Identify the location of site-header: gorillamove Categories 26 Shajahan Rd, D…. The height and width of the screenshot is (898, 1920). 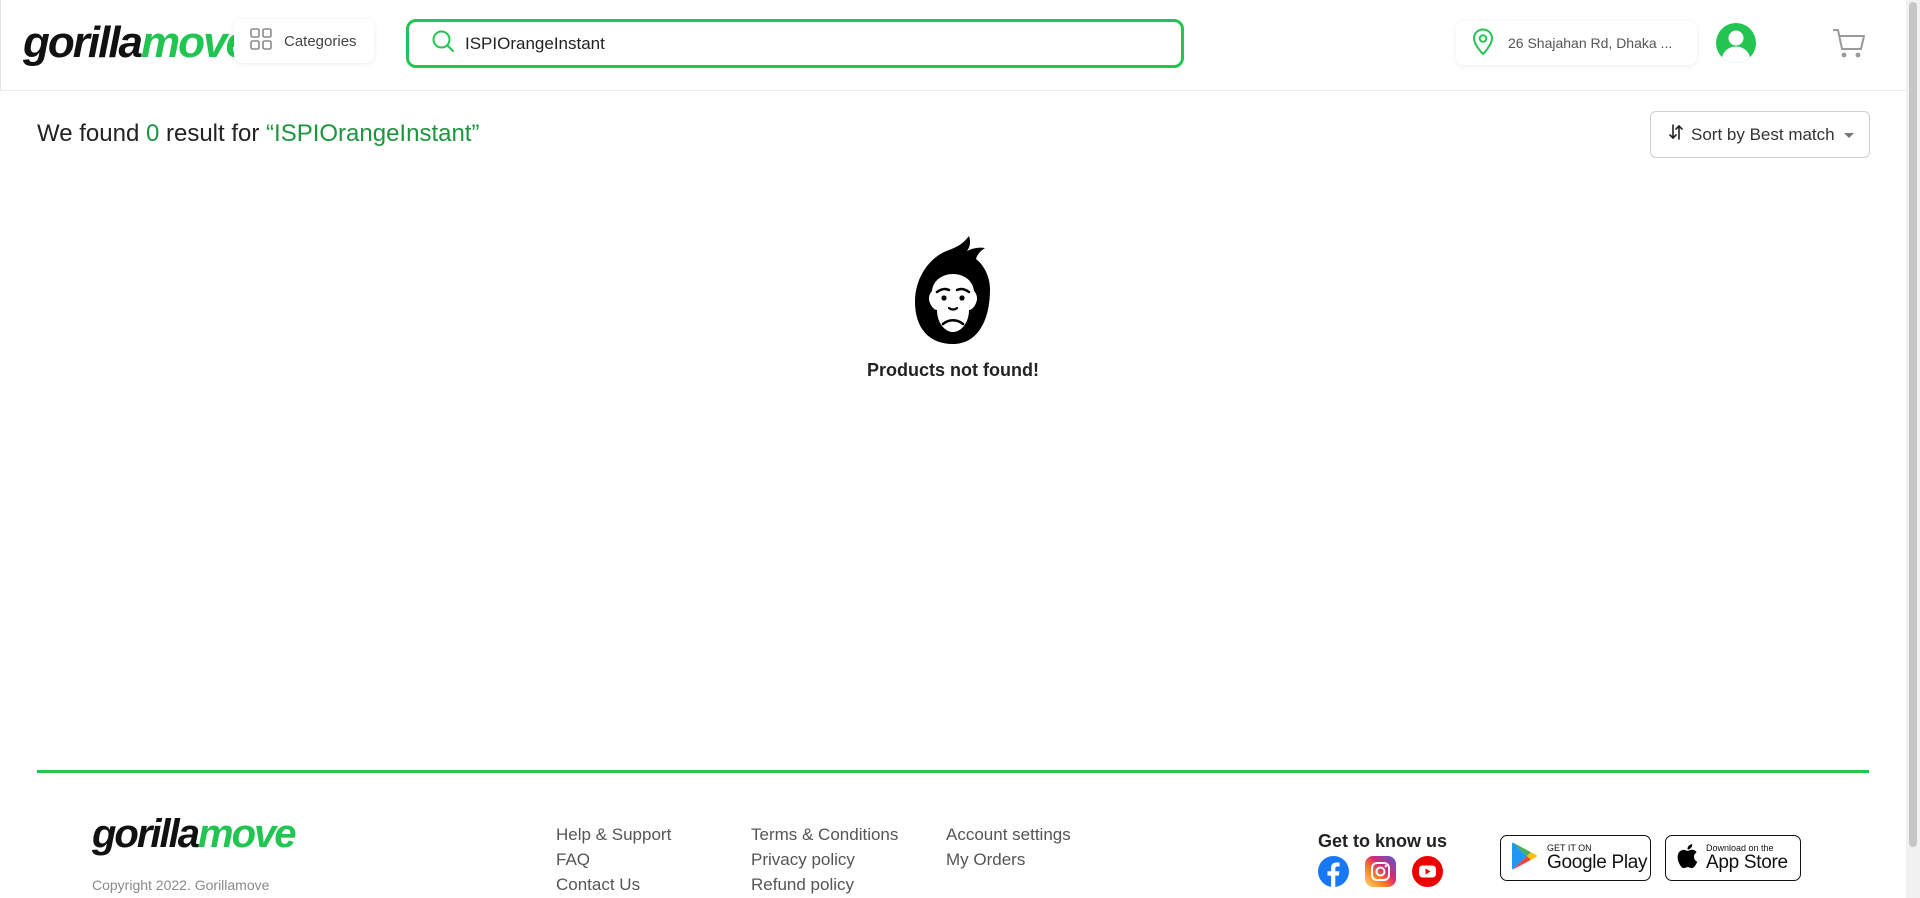
(953, 45).